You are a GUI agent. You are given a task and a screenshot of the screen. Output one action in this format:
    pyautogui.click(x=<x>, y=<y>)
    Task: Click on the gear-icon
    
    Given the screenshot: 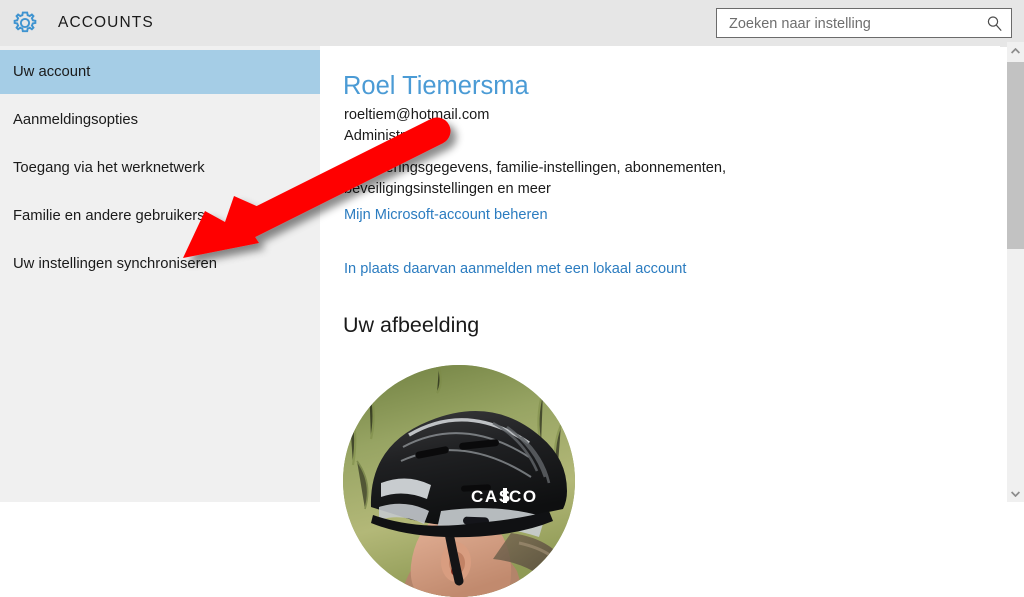 What is the action you would take?
    pyautogui.click(x=25, y=23)
    